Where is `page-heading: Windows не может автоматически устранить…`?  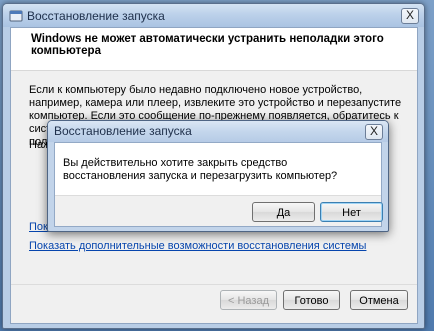 page-heading: Windows не может автоматически устранить… is located at coordinates (207, 45).